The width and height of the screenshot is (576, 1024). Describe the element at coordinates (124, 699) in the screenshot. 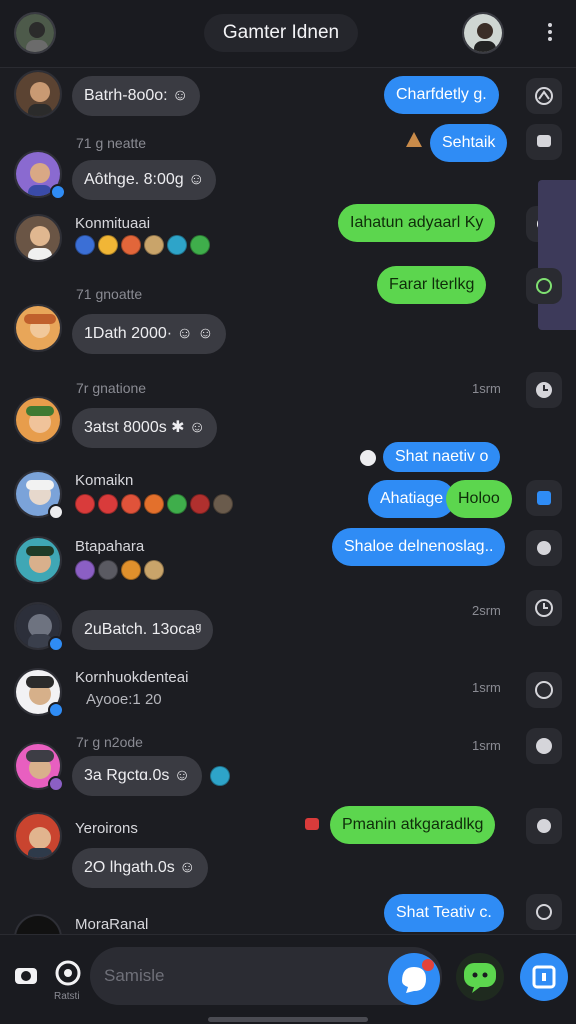

I see `message-subtext: Ayooe:1 20` at that location.